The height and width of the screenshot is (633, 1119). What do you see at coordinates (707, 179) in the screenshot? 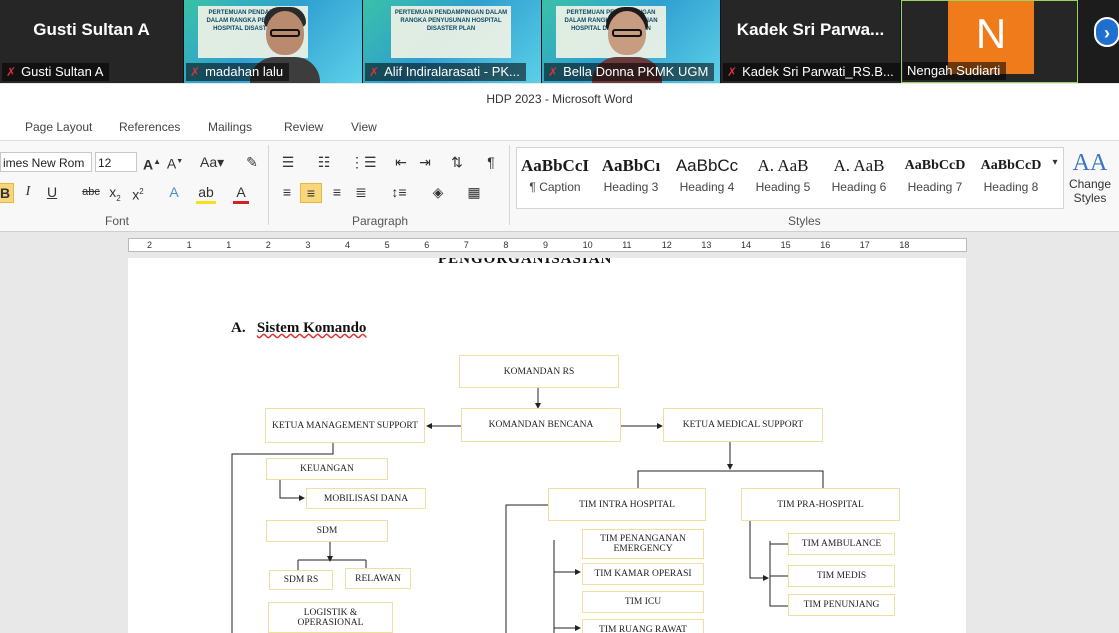
I see `style-heading-4: AaBbCc Heading 4` at bounding box center [707, 179].